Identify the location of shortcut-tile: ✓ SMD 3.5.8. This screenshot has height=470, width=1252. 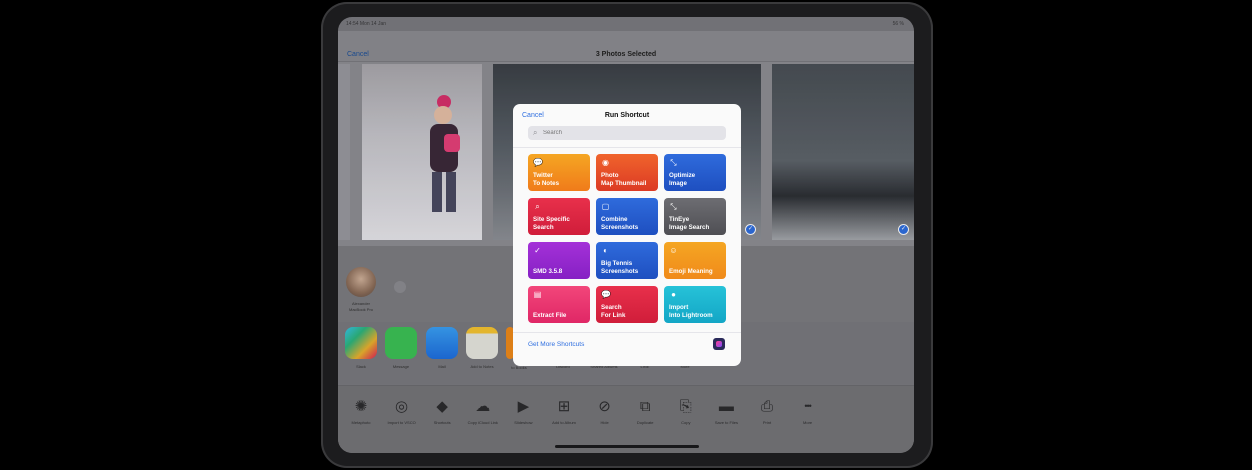
(559, 260).